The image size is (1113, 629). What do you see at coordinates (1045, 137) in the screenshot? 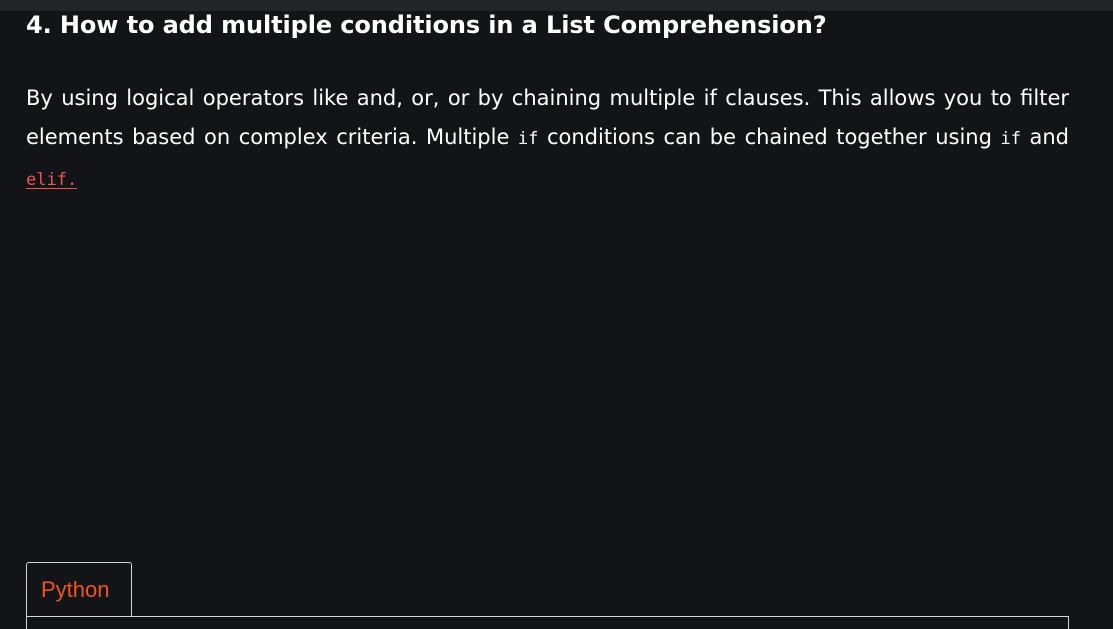
I see `paragraph-text-3: and` at bounding box center [1045, 137].